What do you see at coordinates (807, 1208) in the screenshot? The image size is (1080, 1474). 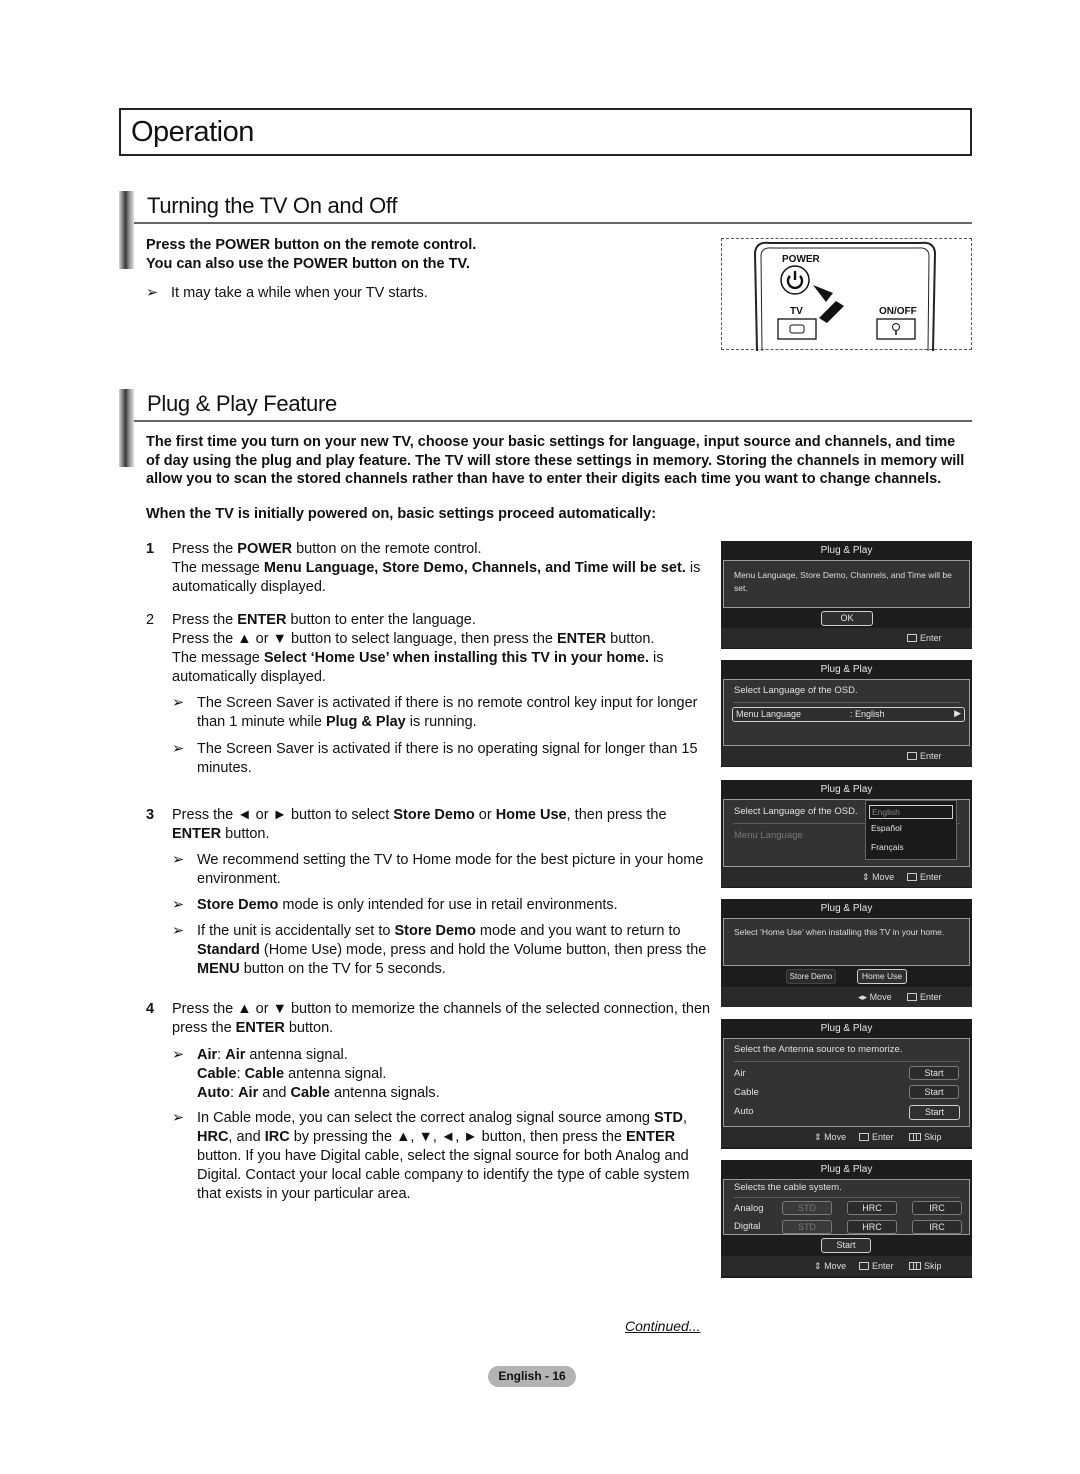 I see `analog-std-button: STD` at bounding box center [807, 1208].